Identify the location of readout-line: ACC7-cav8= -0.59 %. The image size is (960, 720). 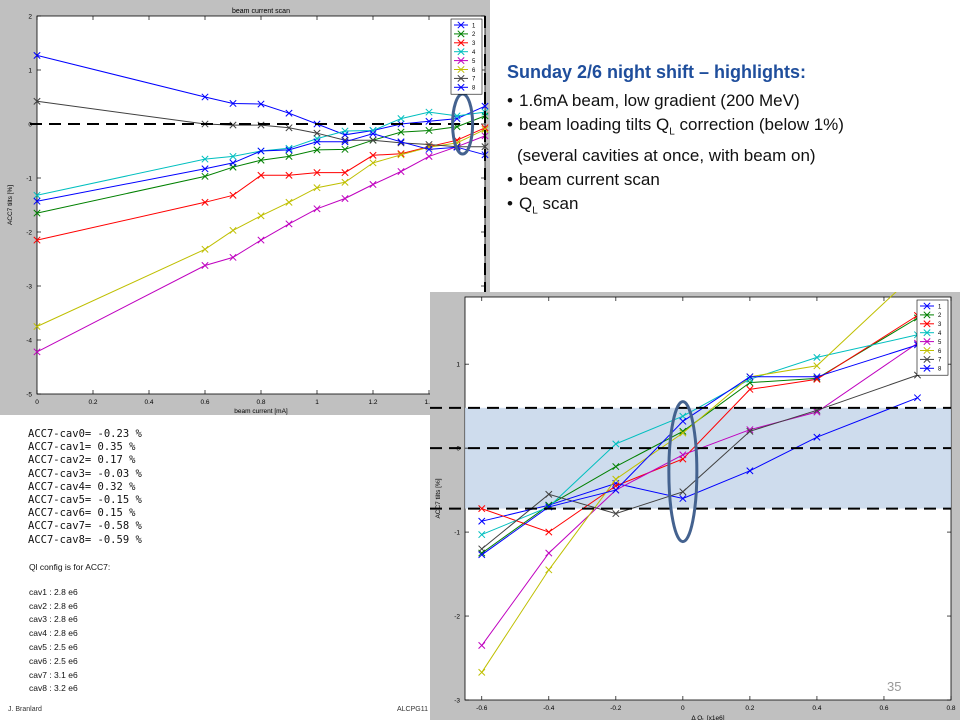
(85, 539).